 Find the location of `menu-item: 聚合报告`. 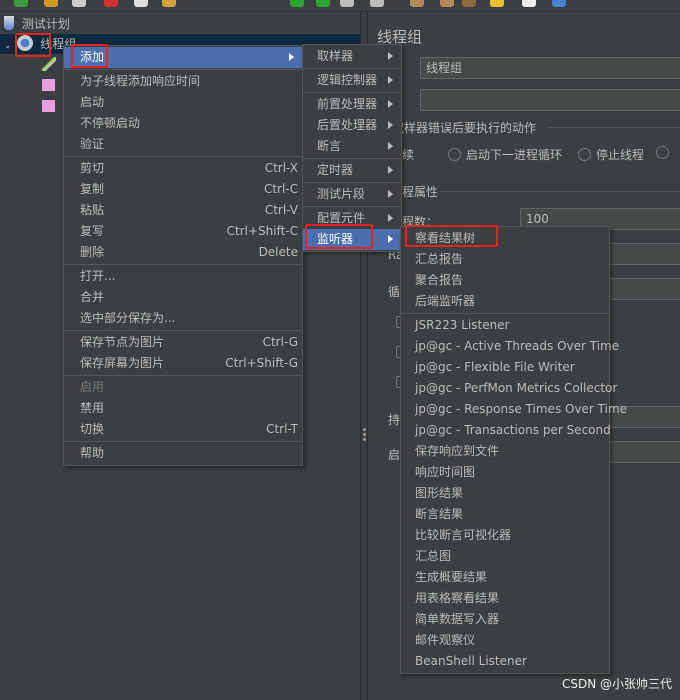

menu-item: 聚合报告 is located at coordinates (505, 280).